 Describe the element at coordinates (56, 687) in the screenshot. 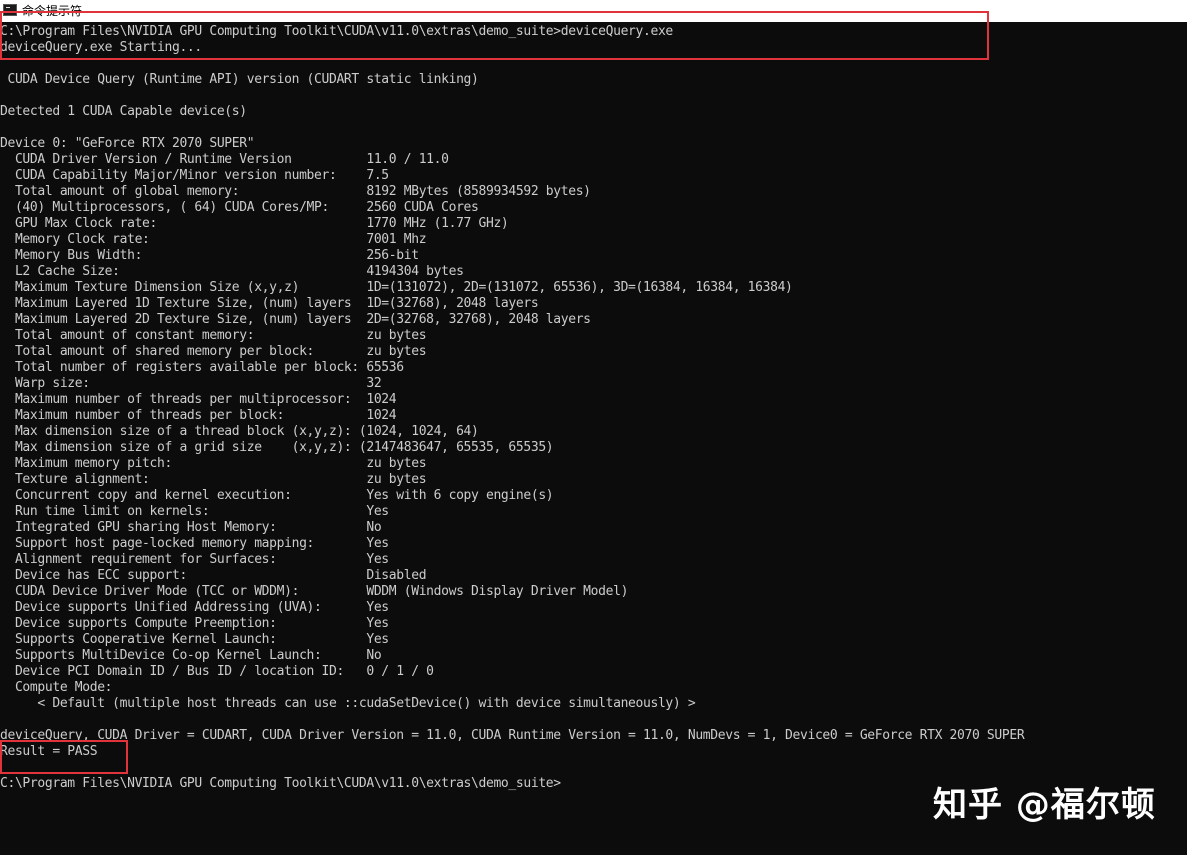

I see `console-line: Compute Mode:` at that location.